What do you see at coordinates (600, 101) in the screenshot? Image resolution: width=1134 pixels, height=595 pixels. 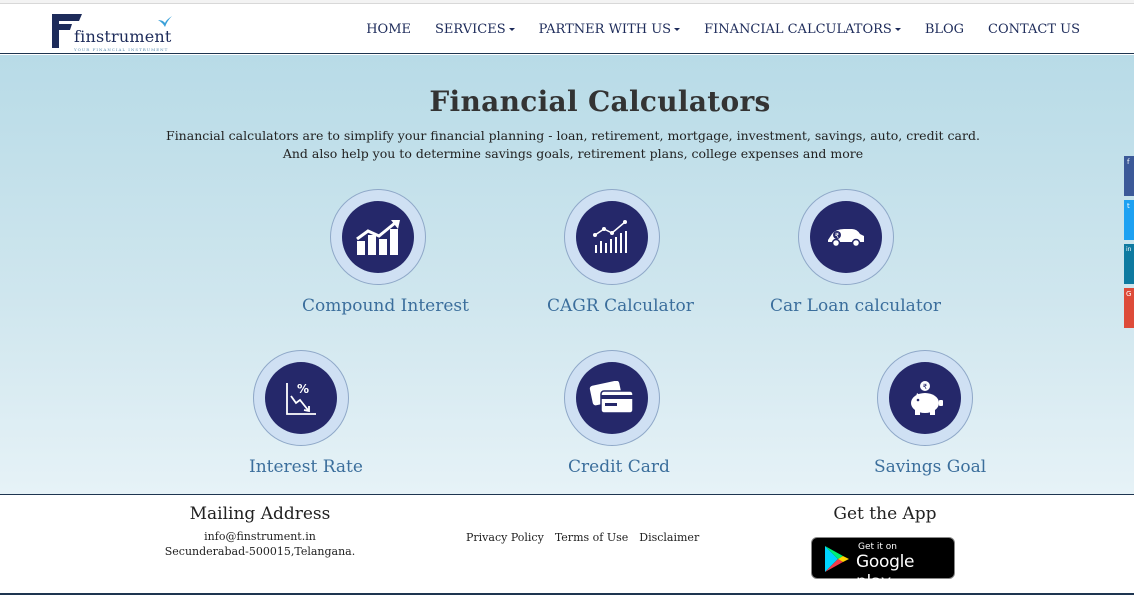 I see `page-title: Financial Calculators` at bounding box center [600, 101].